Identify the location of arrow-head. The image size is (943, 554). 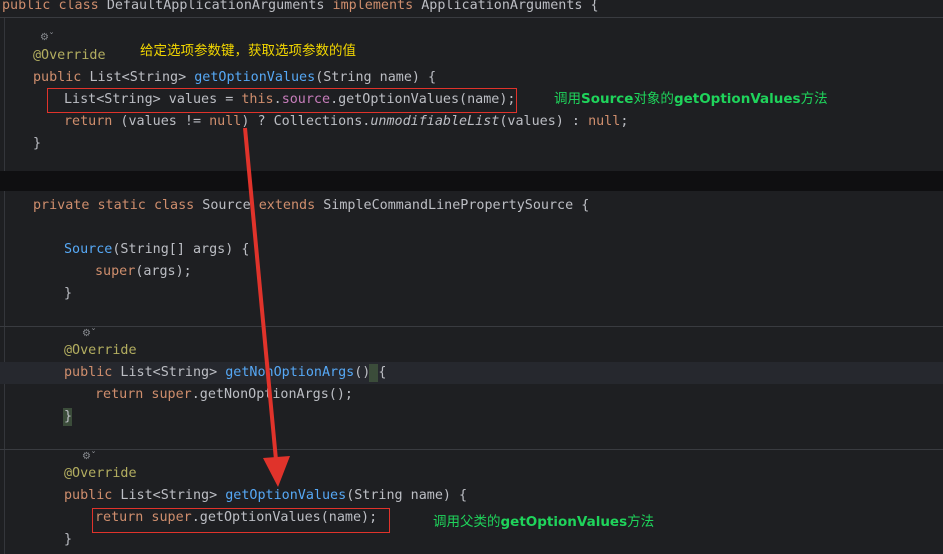
(276, 471).